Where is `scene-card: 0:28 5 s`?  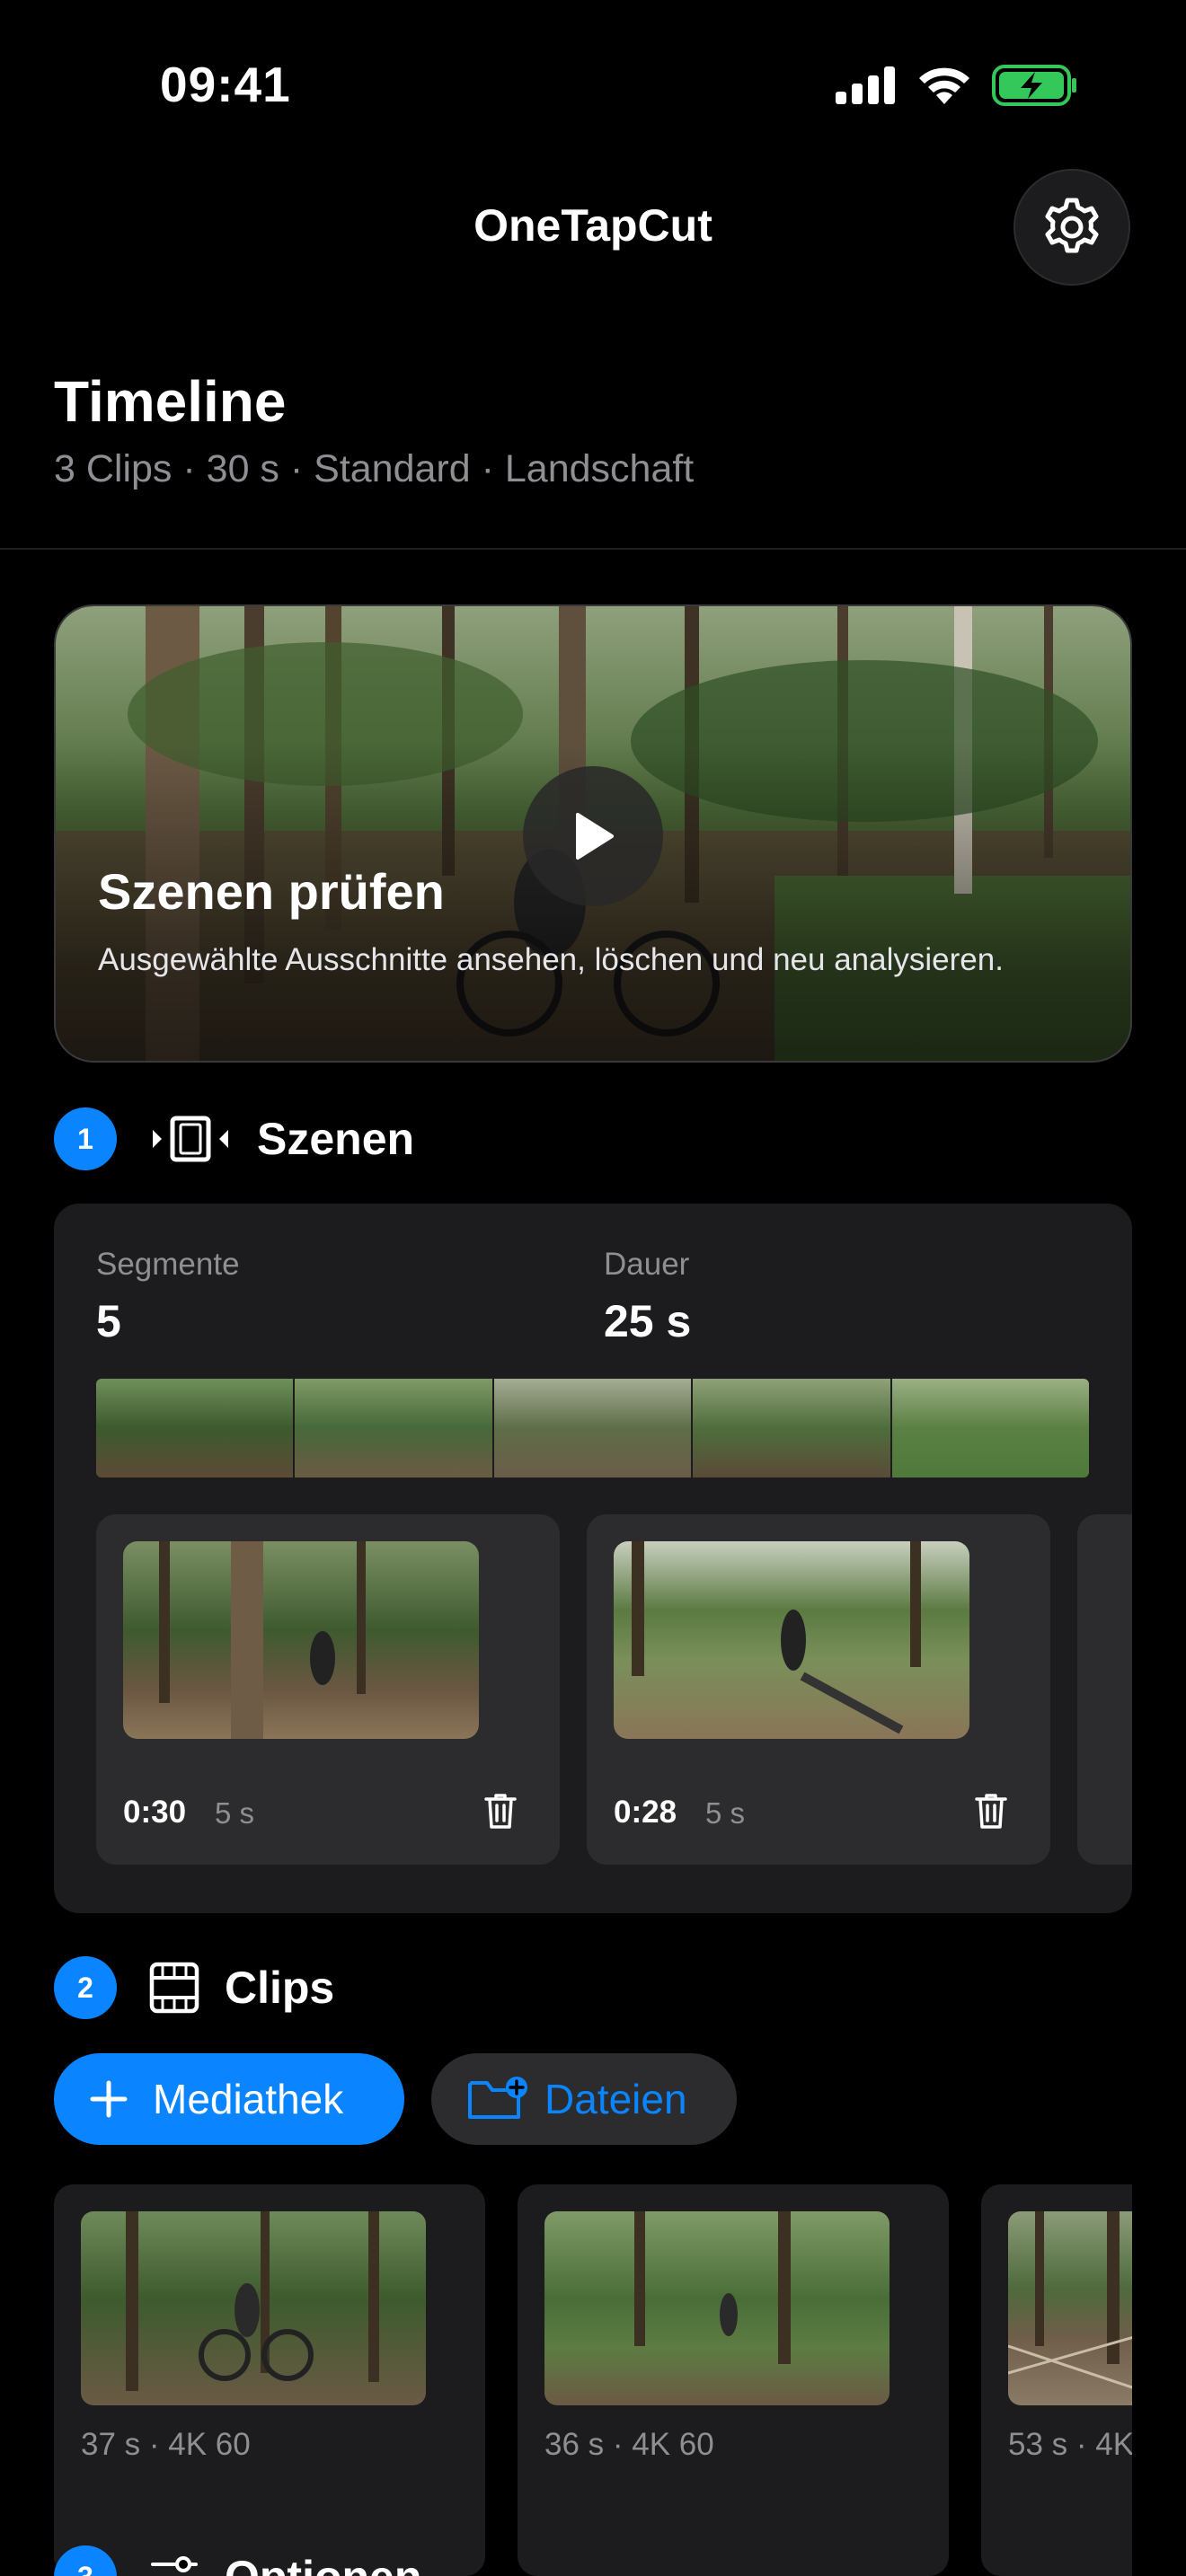 scene-card: 0:28 5 s is located at coordinates (818, 1689).